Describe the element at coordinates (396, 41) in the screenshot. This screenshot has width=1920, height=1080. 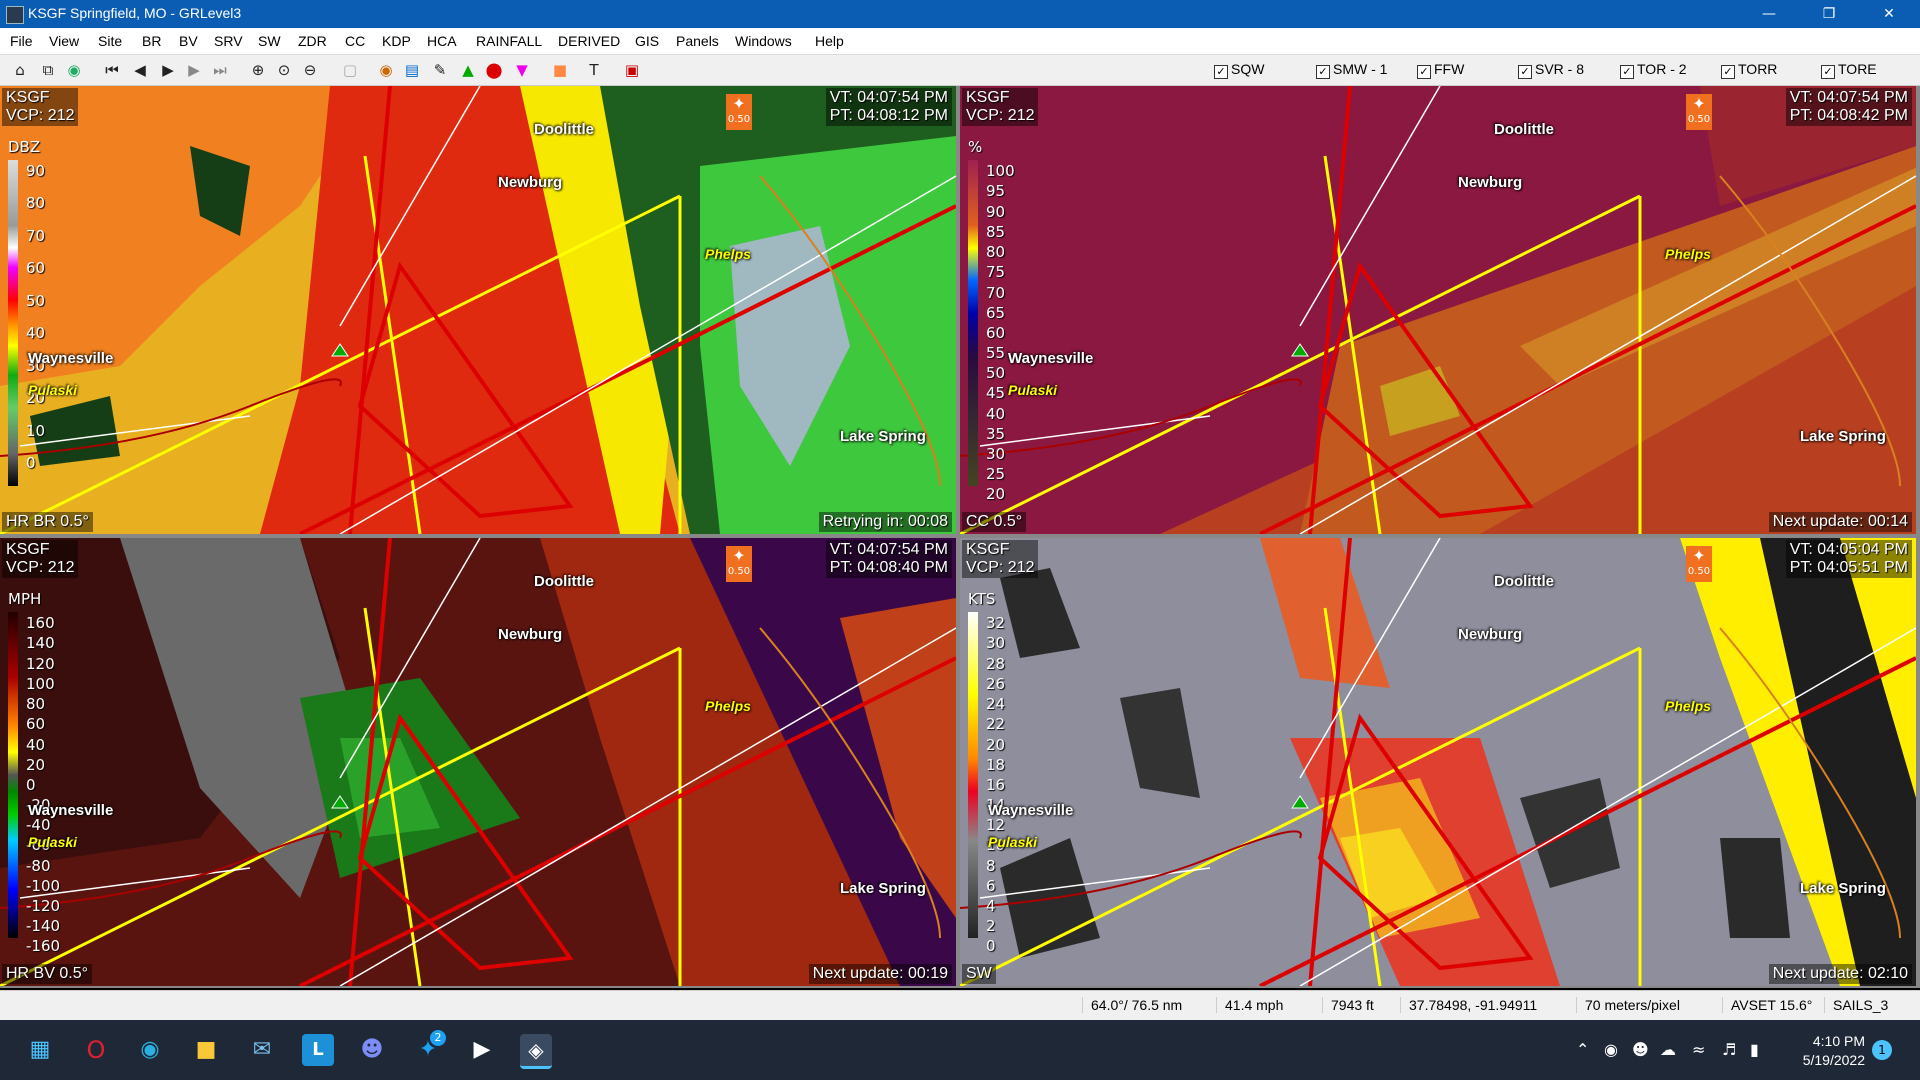
I see `menu-kdp: KDP` at that location.